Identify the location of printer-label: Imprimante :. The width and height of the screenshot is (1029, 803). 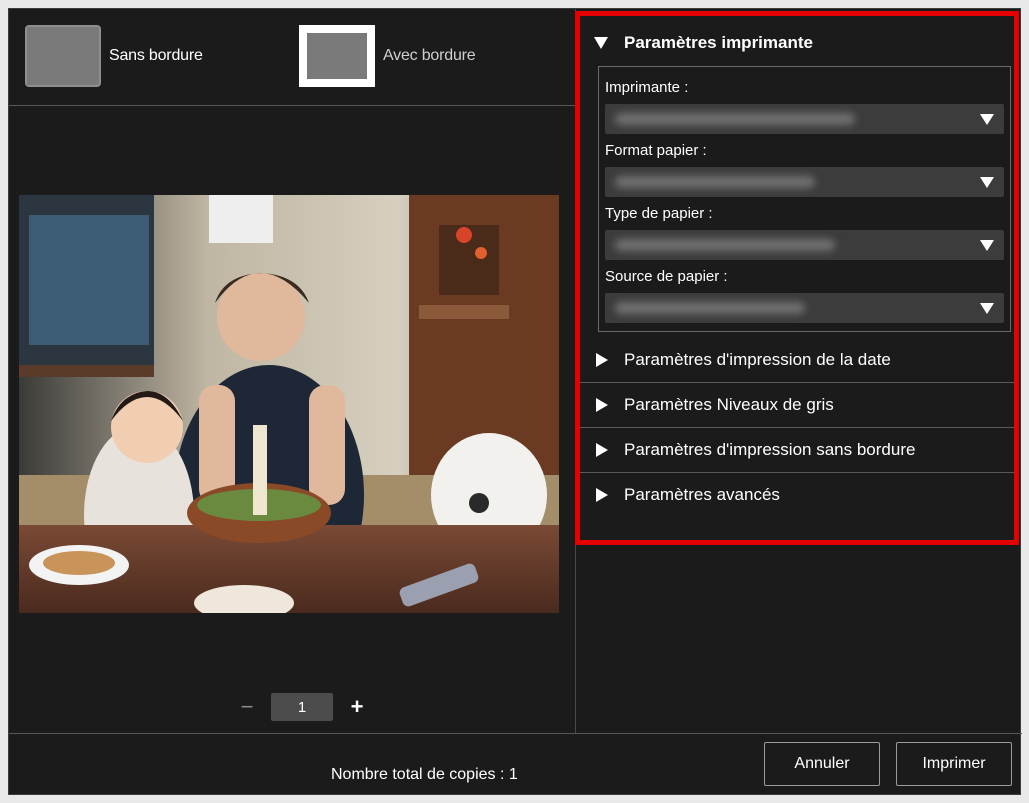
(647, 87).